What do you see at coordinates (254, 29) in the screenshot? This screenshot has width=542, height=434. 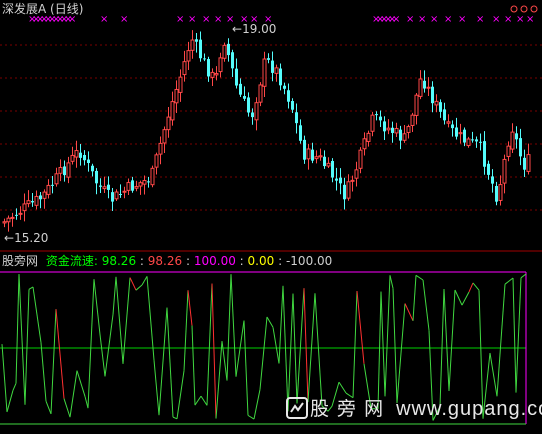 I see `high-price-label: ←19.00` at bounding box center [254, 29].